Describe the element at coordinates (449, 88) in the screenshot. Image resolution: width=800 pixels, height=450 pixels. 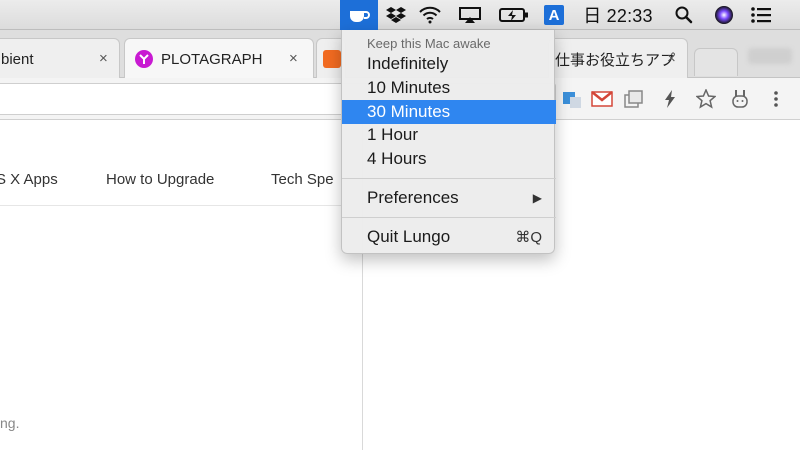
I see `menu-item-10-minutes: 10 Minutes` at that location.